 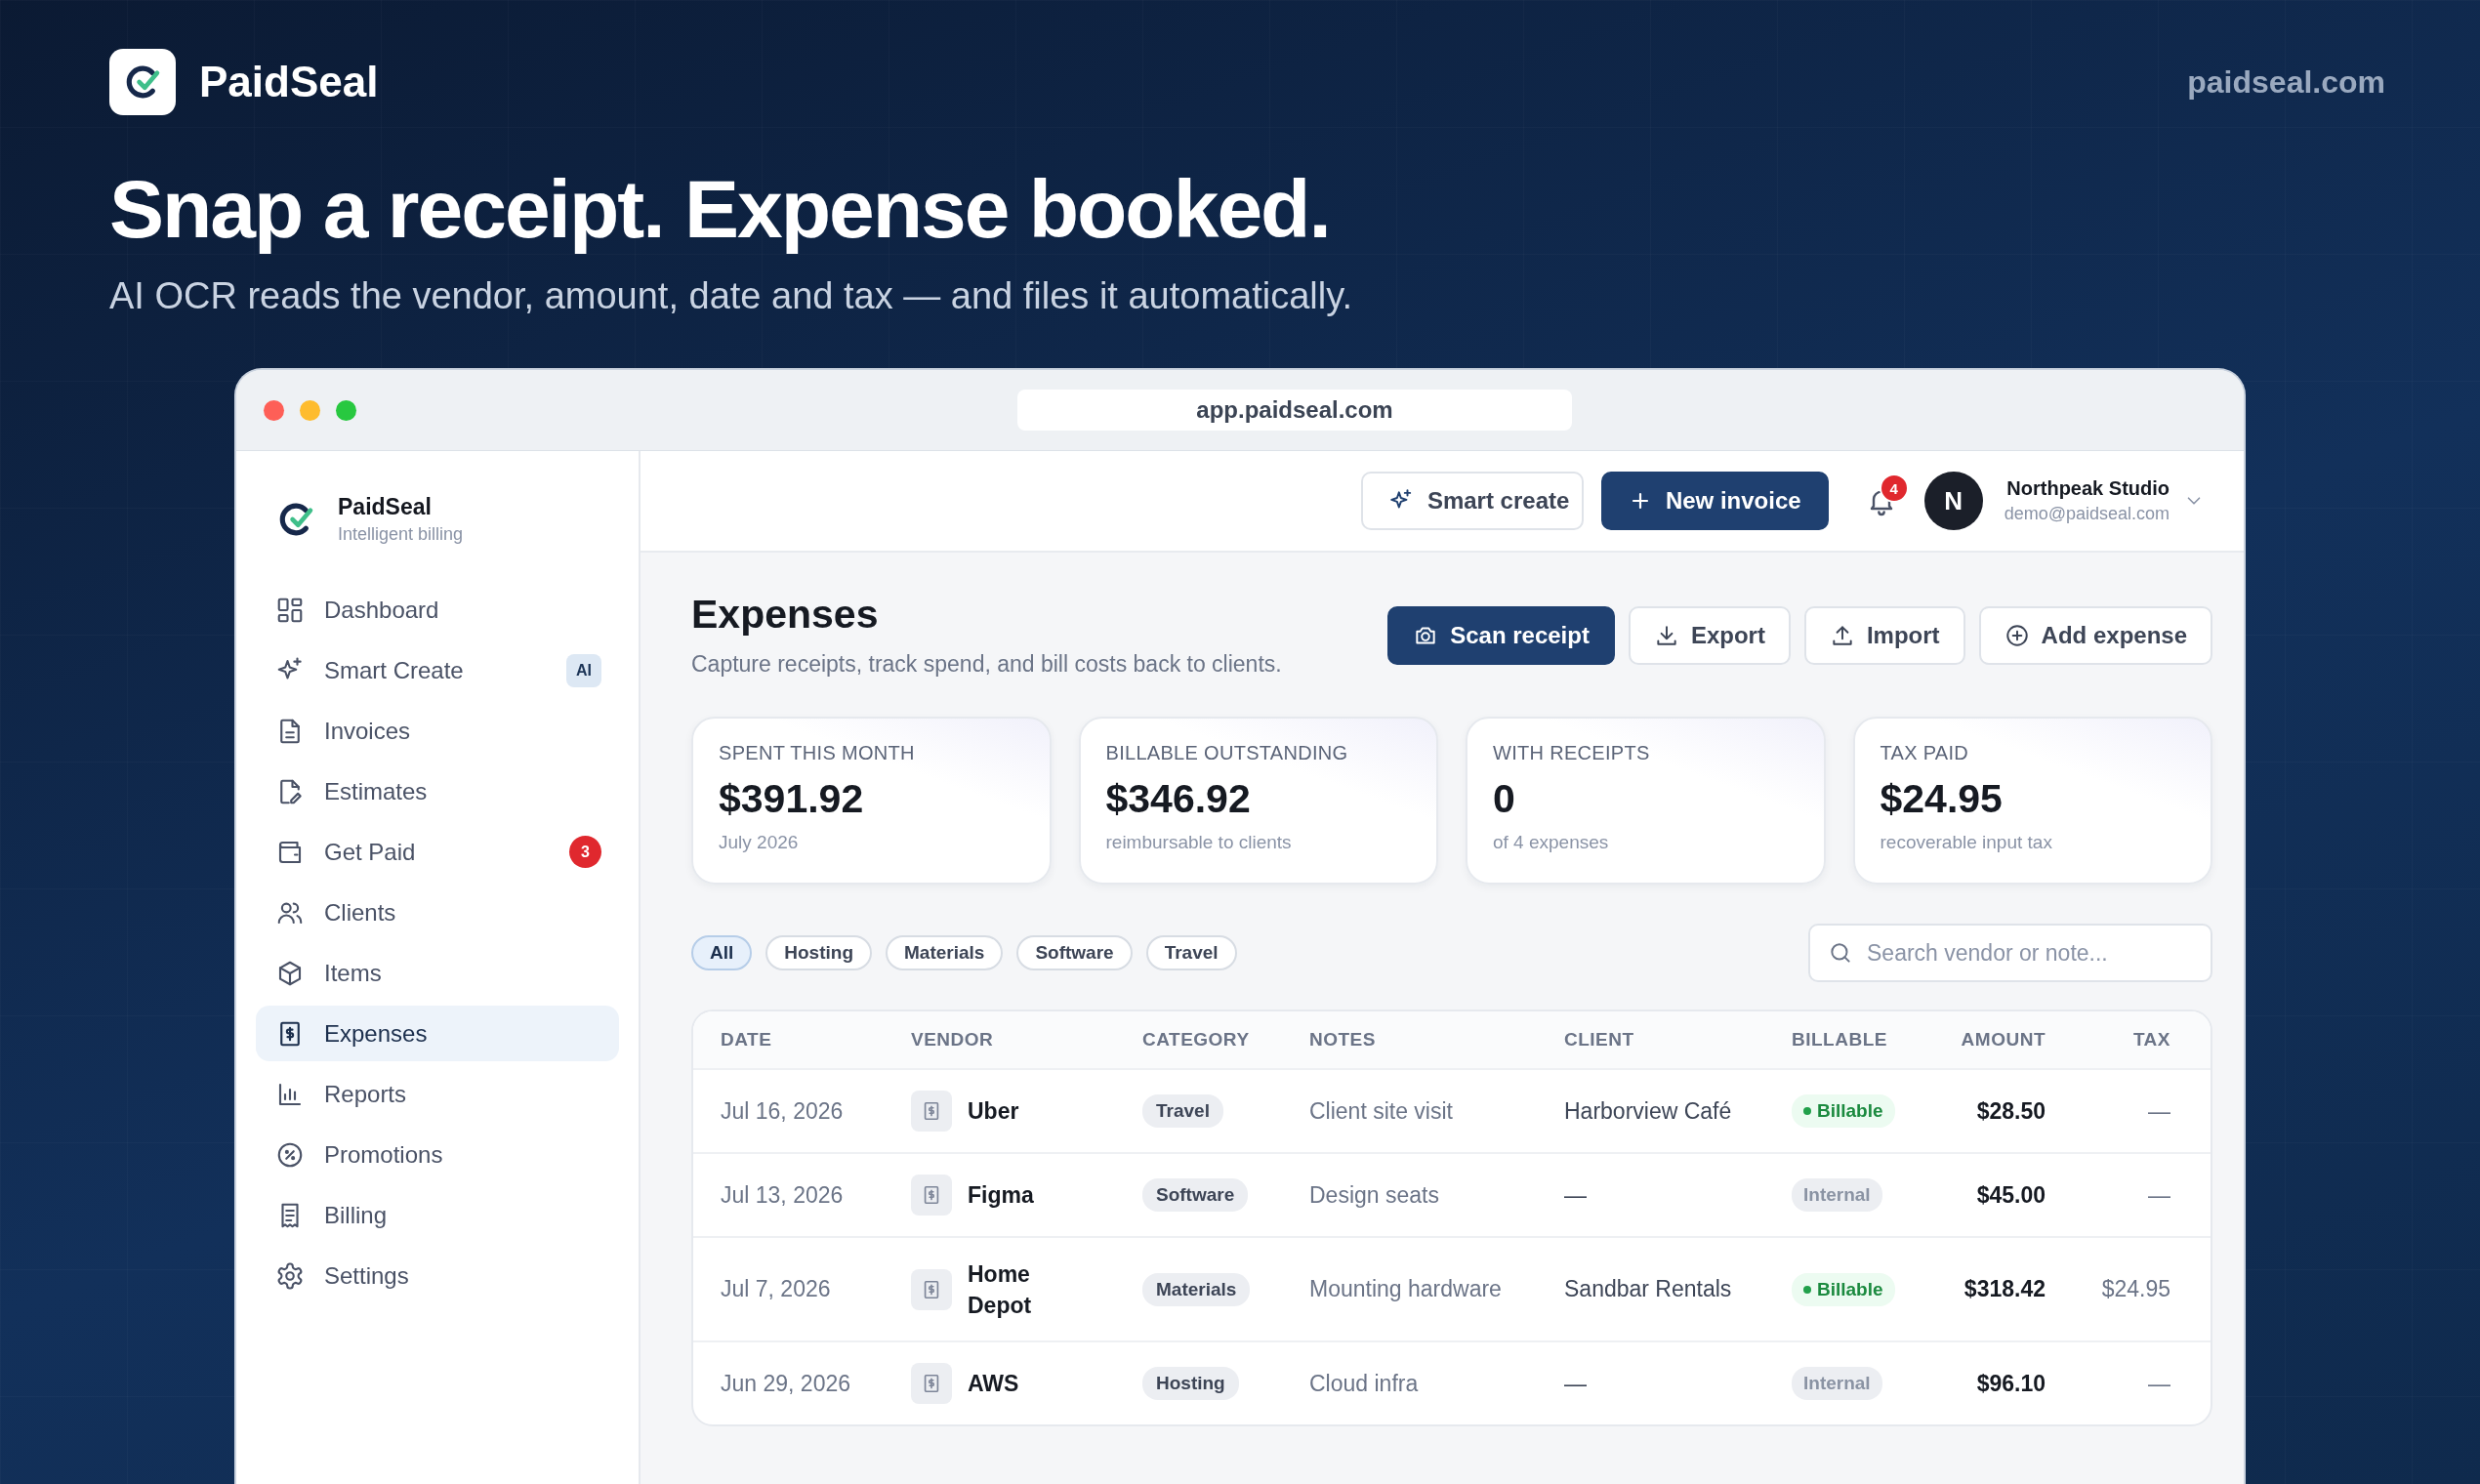 I want to click on nav-item: Items, so click(x=437, y=974).